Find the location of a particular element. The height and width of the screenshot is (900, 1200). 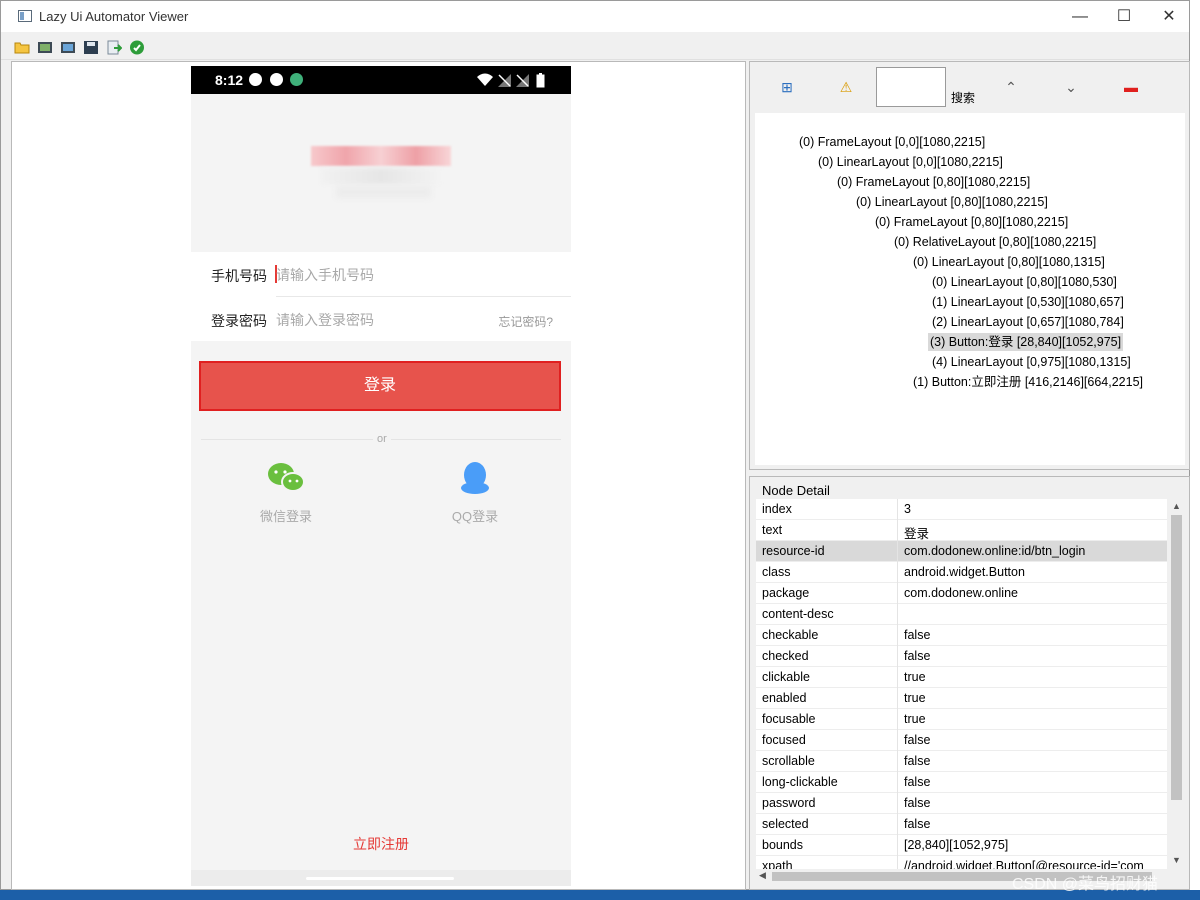

home-gesture-pill is located at coordinates (380, 878).